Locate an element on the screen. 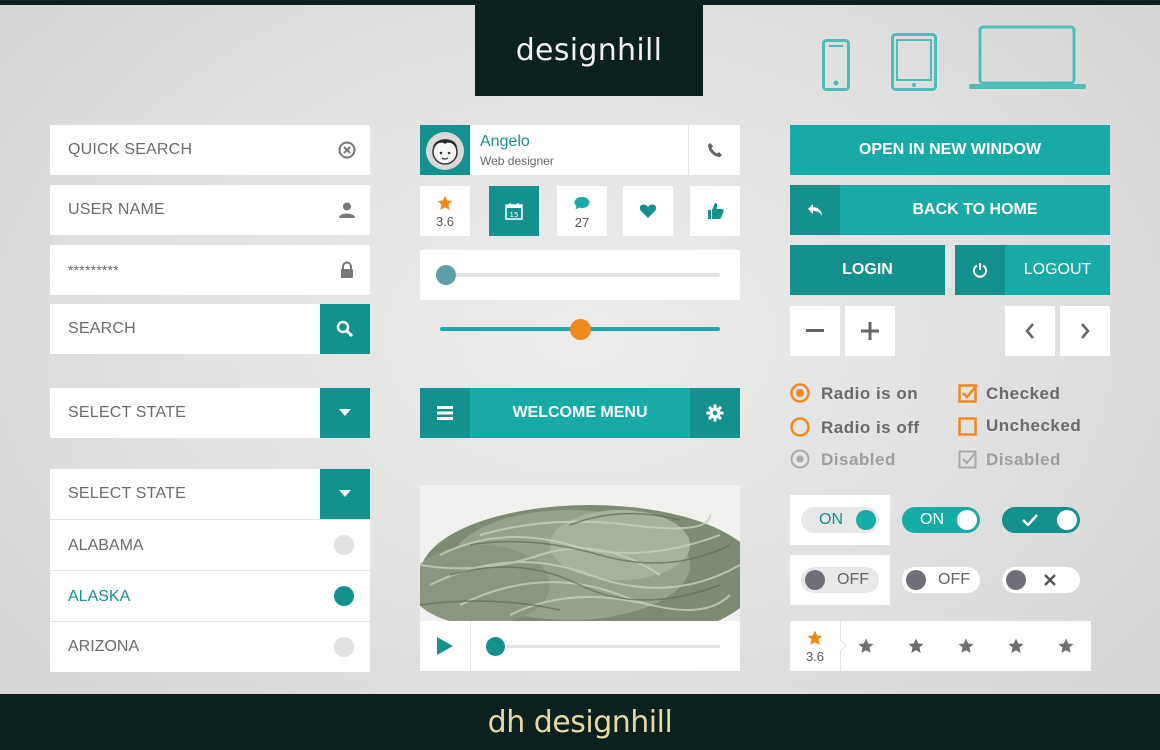  checkbox-unchecked-icon is located at coordinates (967, 426).